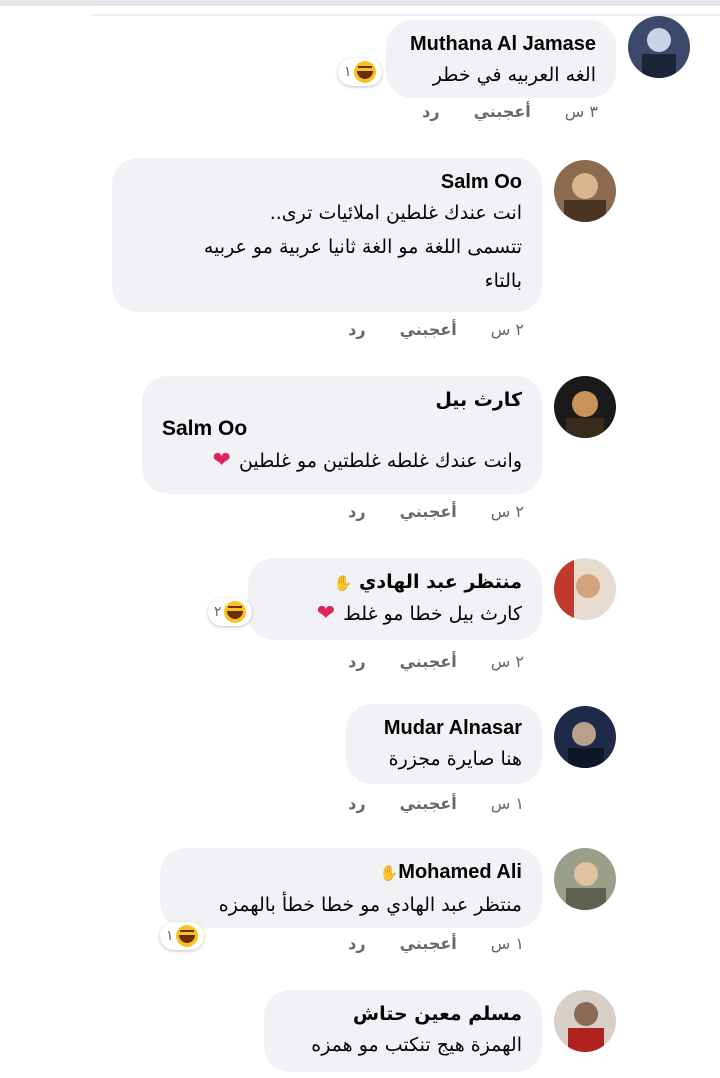 The width and height of the screenshot is (720, 1078). I want to click on comment-bubble: Muthana Al Jamase الغه العربيه في خطر, so click(501, 59).